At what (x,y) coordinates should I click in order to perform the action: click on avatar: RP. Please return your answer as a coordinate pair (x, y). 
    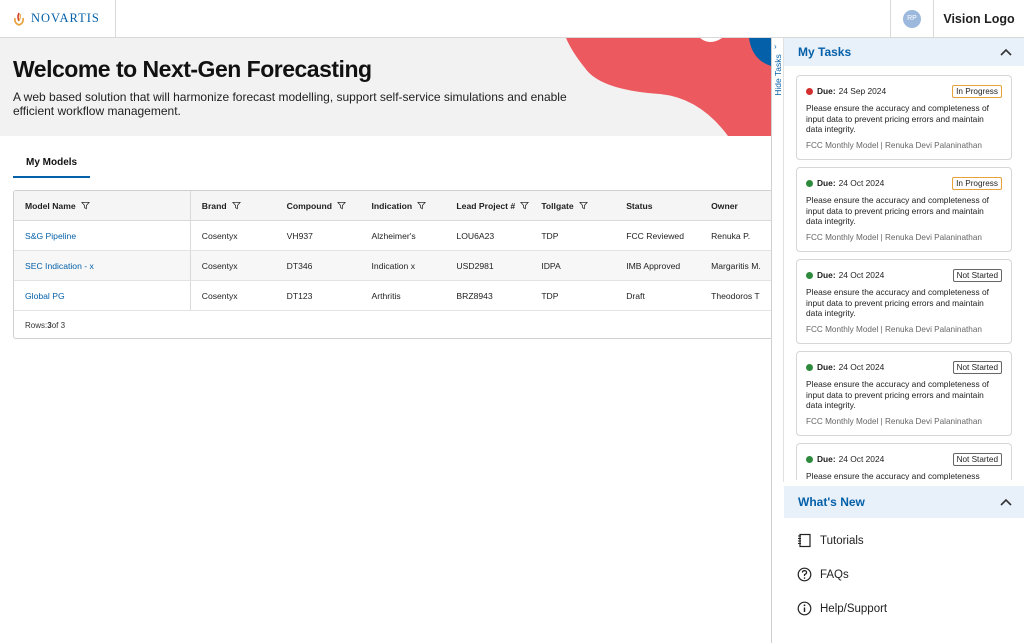
    Looking at the image, I should click on (912, 18).